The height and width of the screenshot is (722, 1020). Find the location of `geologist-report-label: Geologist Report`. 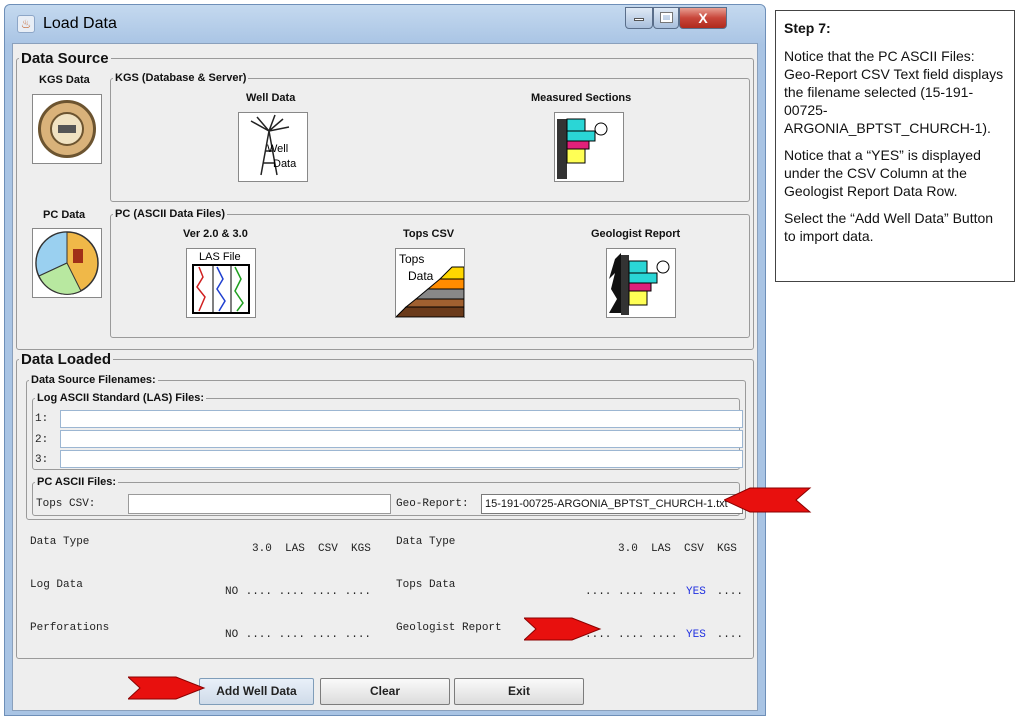

geologist-report-label: Geologist Report is located at coordinates (636, 234).